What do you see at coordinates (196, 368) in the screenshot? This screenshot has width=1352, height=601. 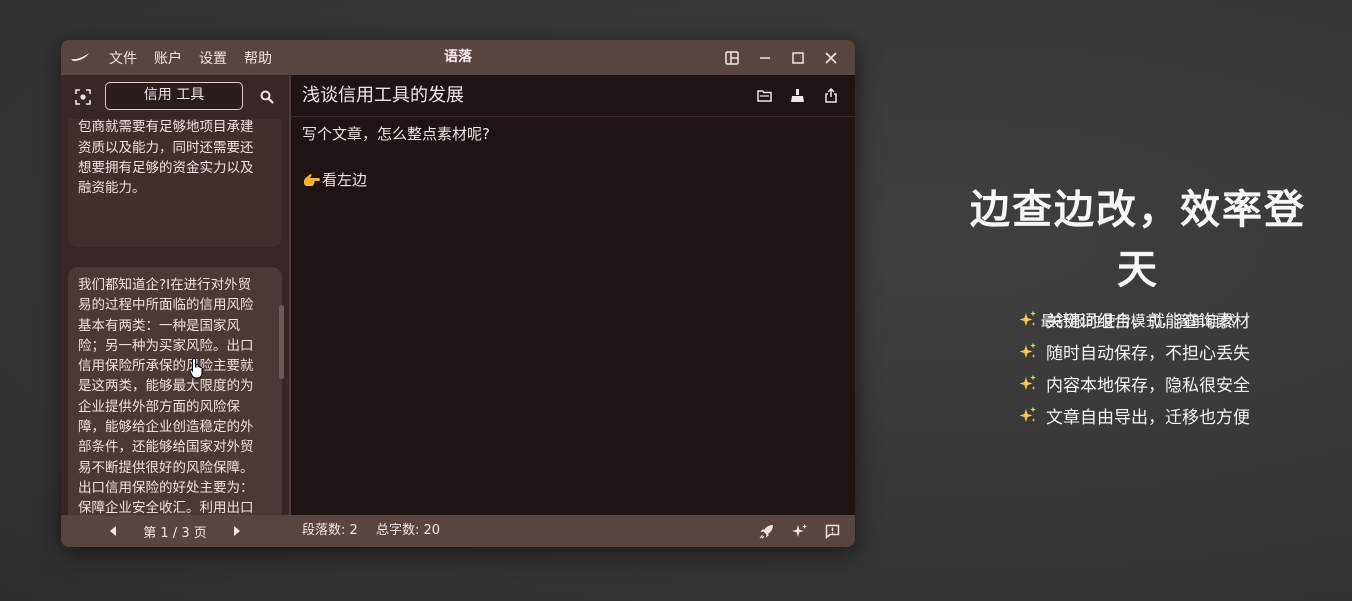 I see `hand-cursor-icon` at bounding box center [196, 368].